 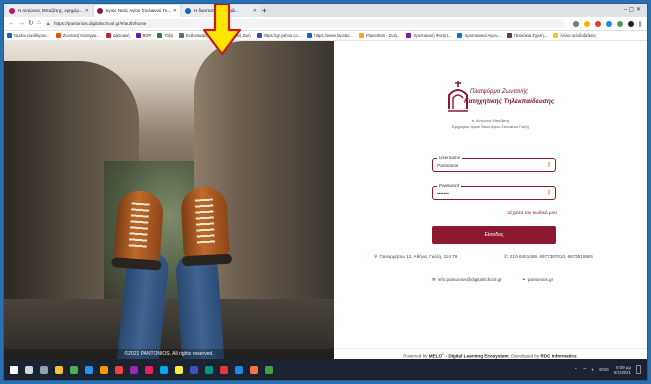 What do you see at coordinates (21, 23) in the screenshot?
I see `forward-arrow-icon: →` at bounding box center [21, 23].